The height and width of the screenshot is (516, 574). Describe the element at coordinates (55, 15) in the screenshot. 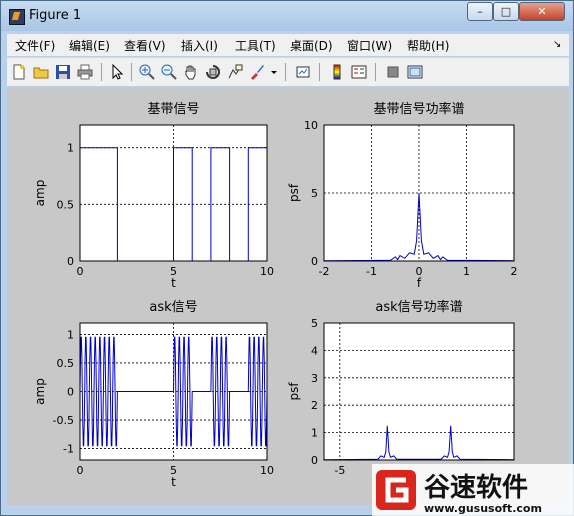

I see `window-title: Figure 1` at that location.